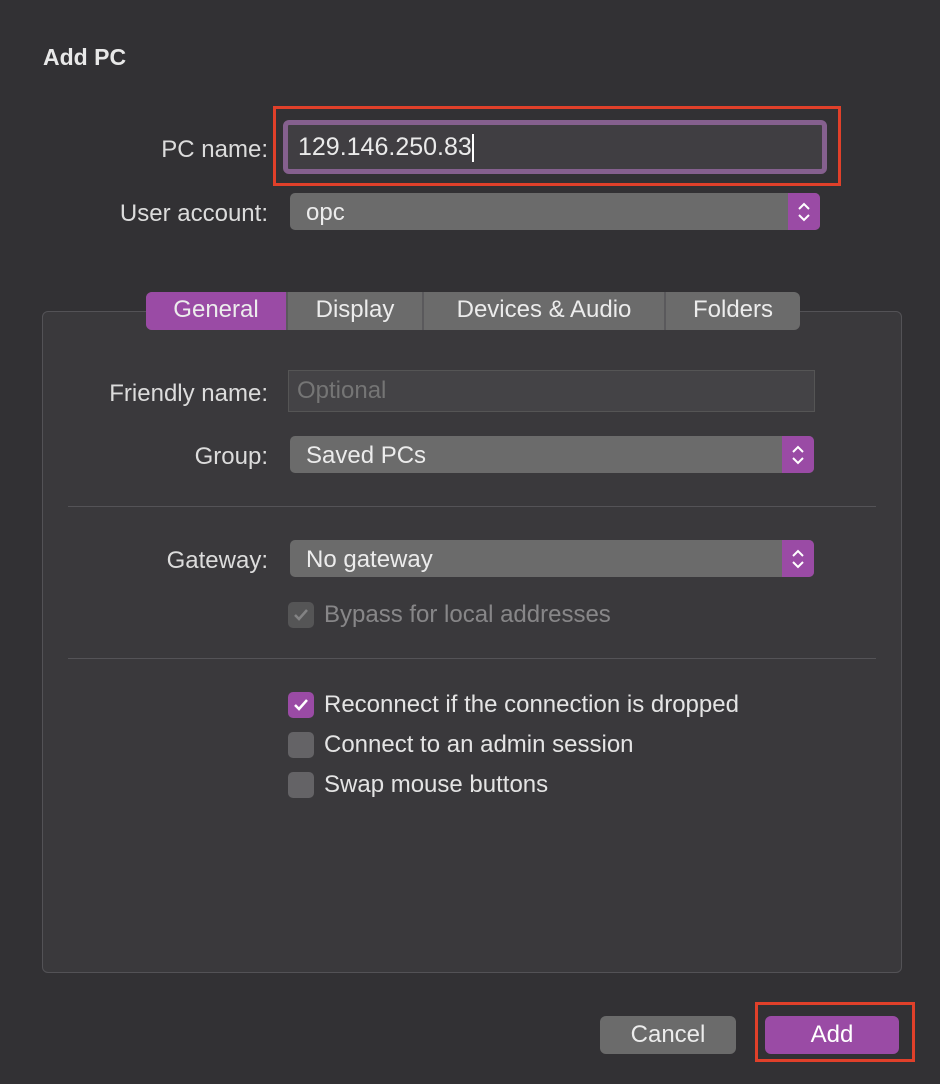 This screenshot has height=1084, width=940. What do you see at coordinates (479, 744) in the screenshot?
I see `admin-session-label: Connect to an admin session` at bounding box center [479, 744].